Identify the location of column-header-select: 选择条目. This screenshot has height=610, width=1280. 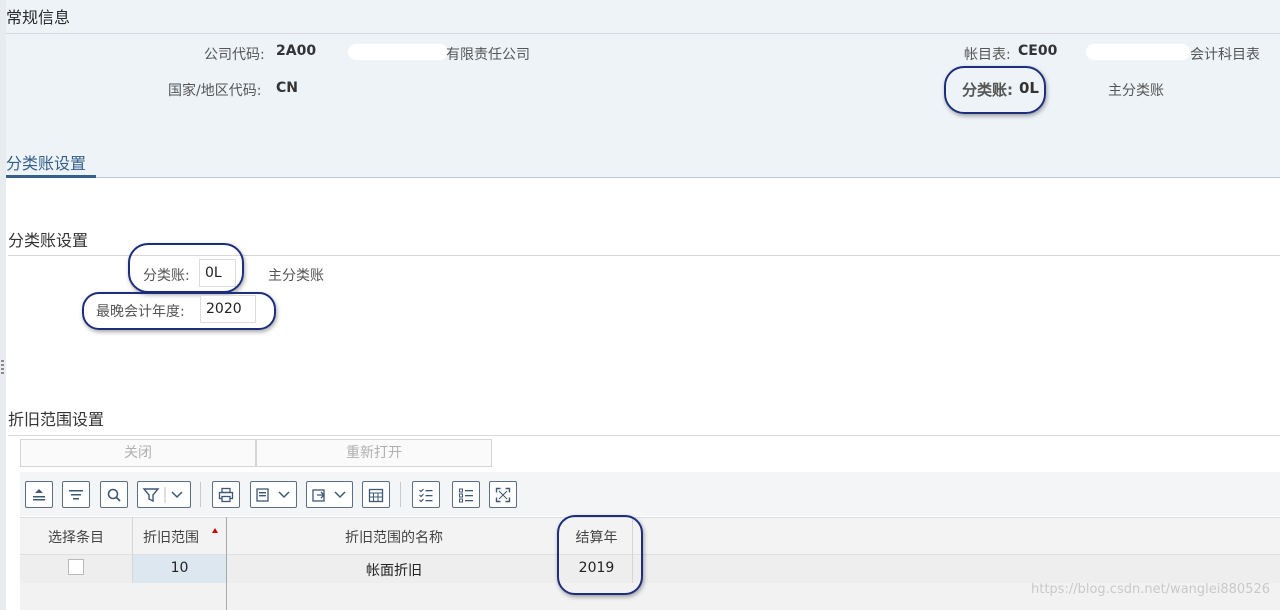
(76, 537).